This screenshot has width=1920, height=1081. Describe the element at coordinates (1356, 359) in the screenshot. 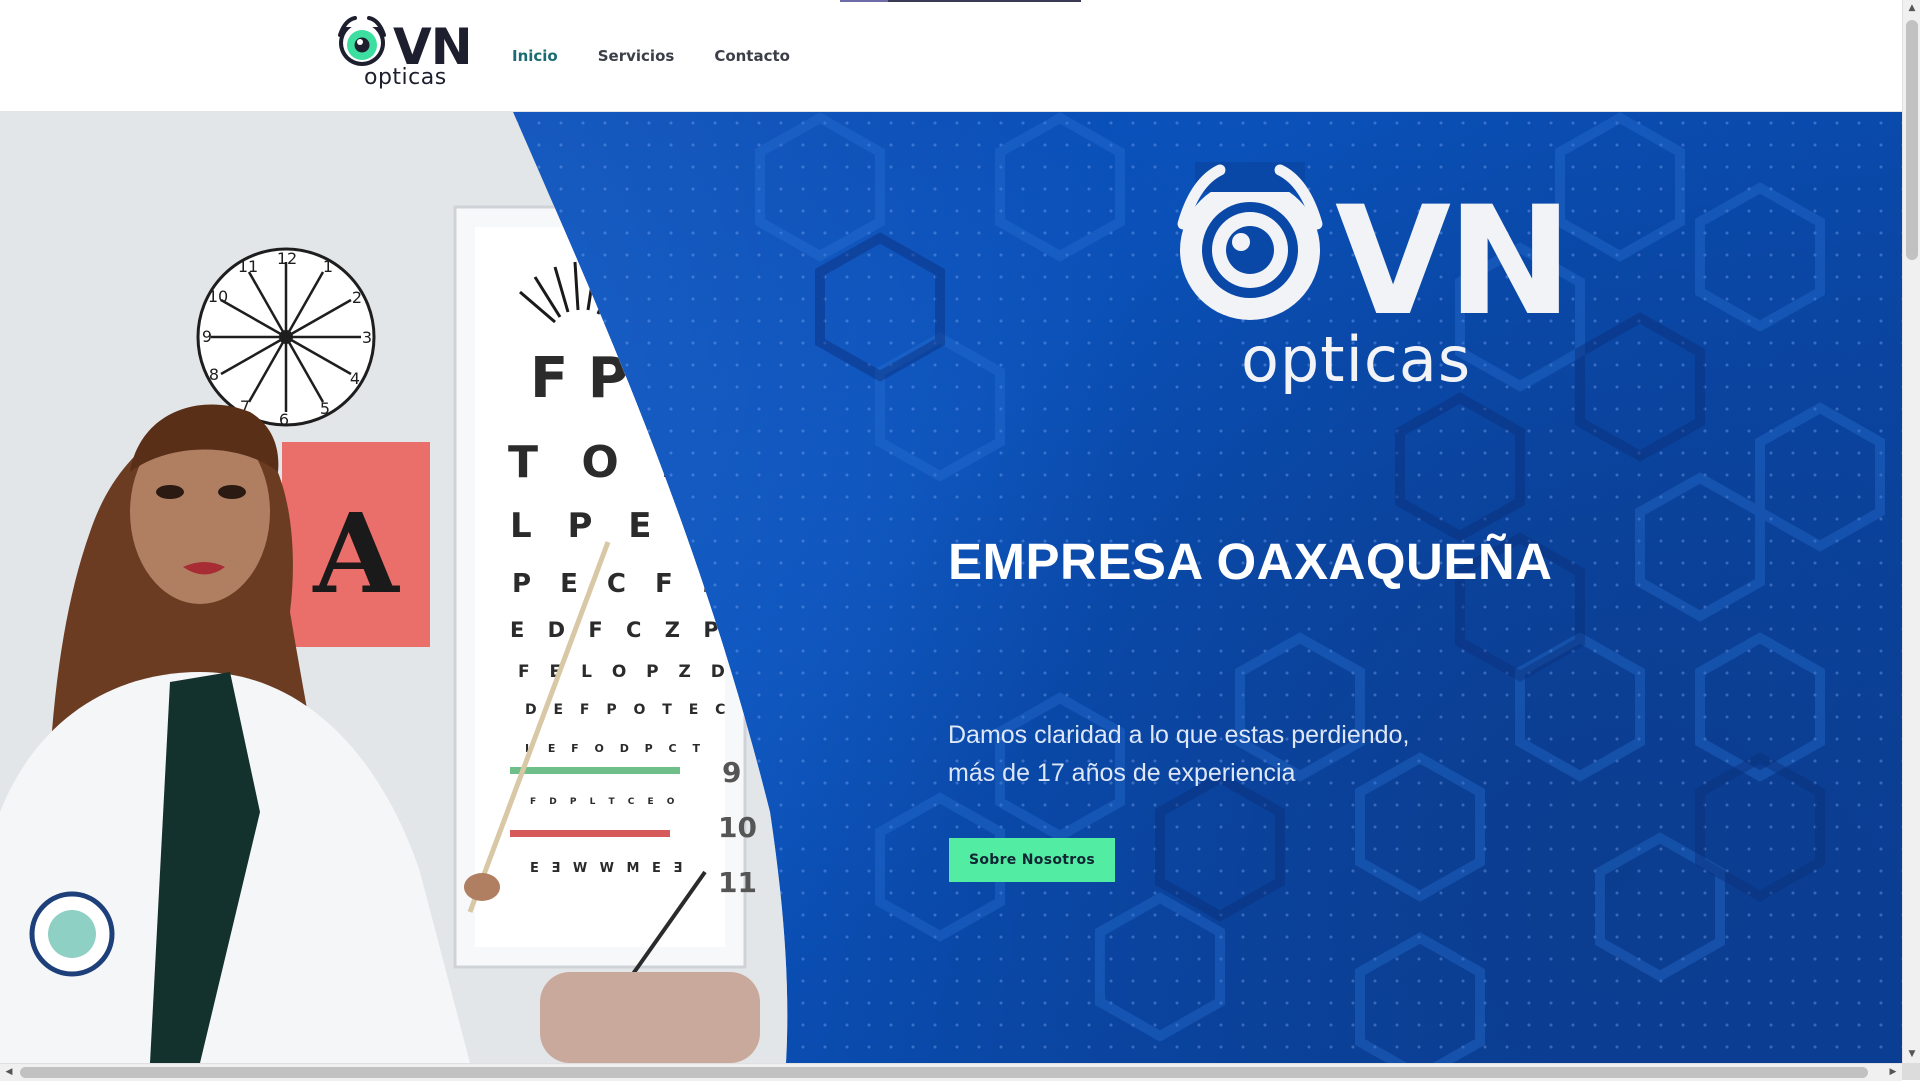

I see `hero-logo-word: opticas` at that location.